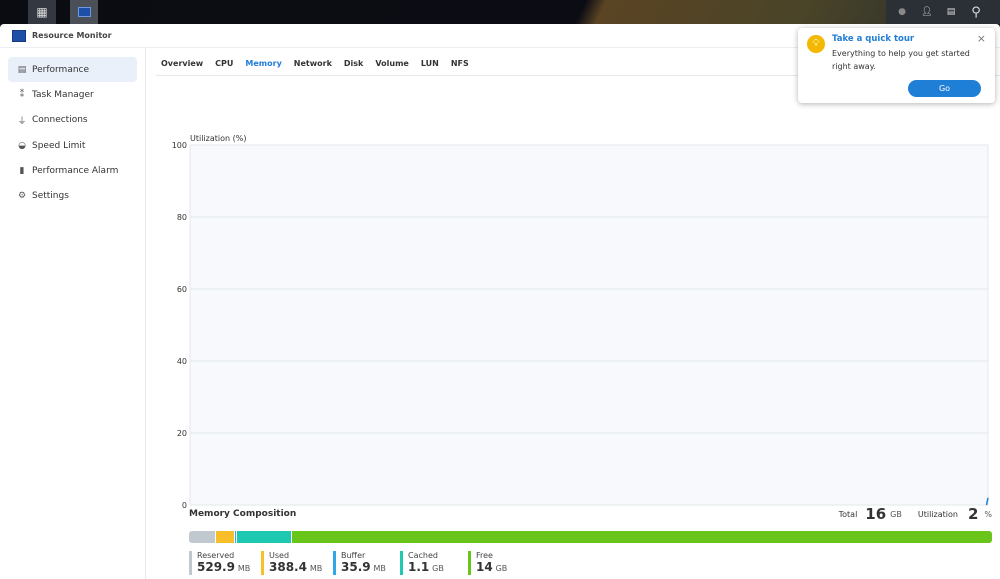 The height and width of the screenshot is (579, 1000). I want to click on sidebar-item-label: Speed Limit, so click(59, 145).